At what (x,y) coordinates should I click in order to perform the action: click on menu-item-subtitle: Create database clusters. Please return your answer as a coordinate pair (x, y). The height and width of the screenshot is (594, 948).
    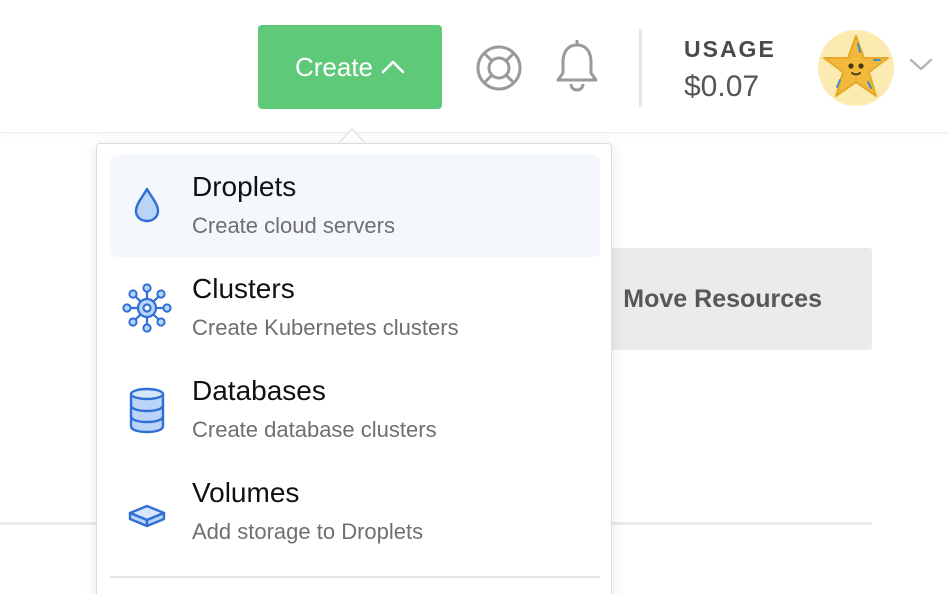
    Looking at the image, I should click on (314, 429).